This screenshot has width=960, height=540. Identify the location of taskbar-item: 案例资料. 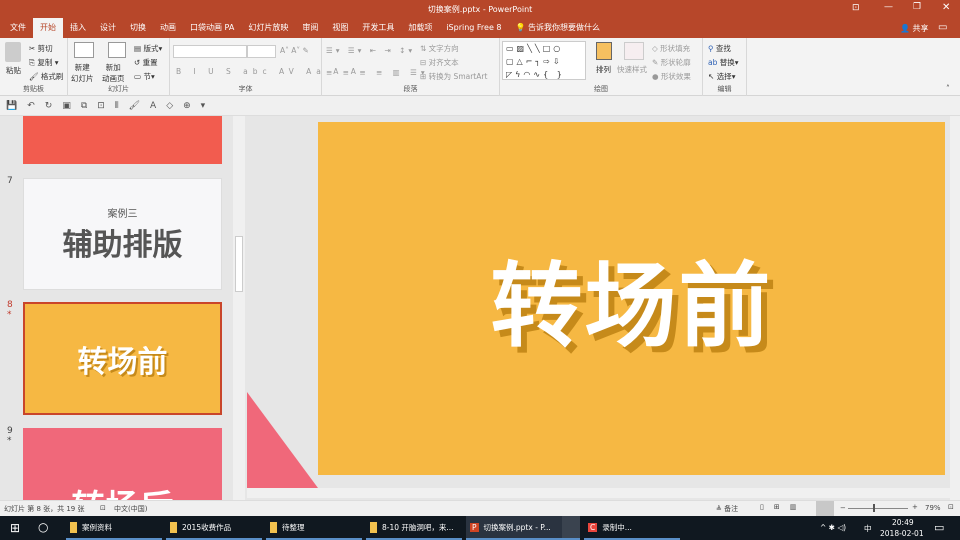
(114, 528).